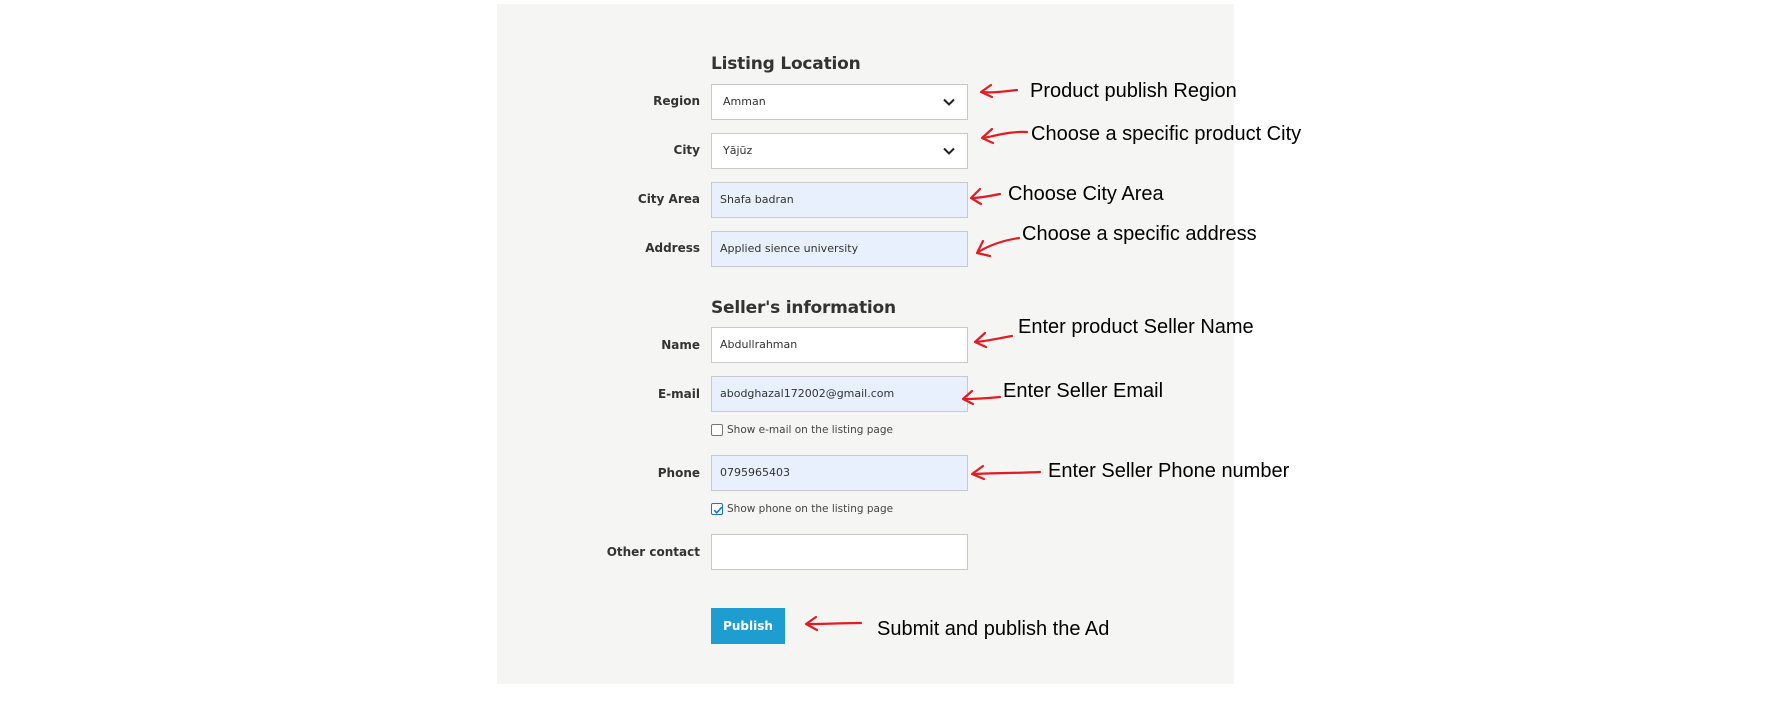 The height and width of the screenshot is (702, 1784). What do you see at coordinates (981, 397) in the screenshot?
I see `arrow-email` at bounding box center [981, 397].